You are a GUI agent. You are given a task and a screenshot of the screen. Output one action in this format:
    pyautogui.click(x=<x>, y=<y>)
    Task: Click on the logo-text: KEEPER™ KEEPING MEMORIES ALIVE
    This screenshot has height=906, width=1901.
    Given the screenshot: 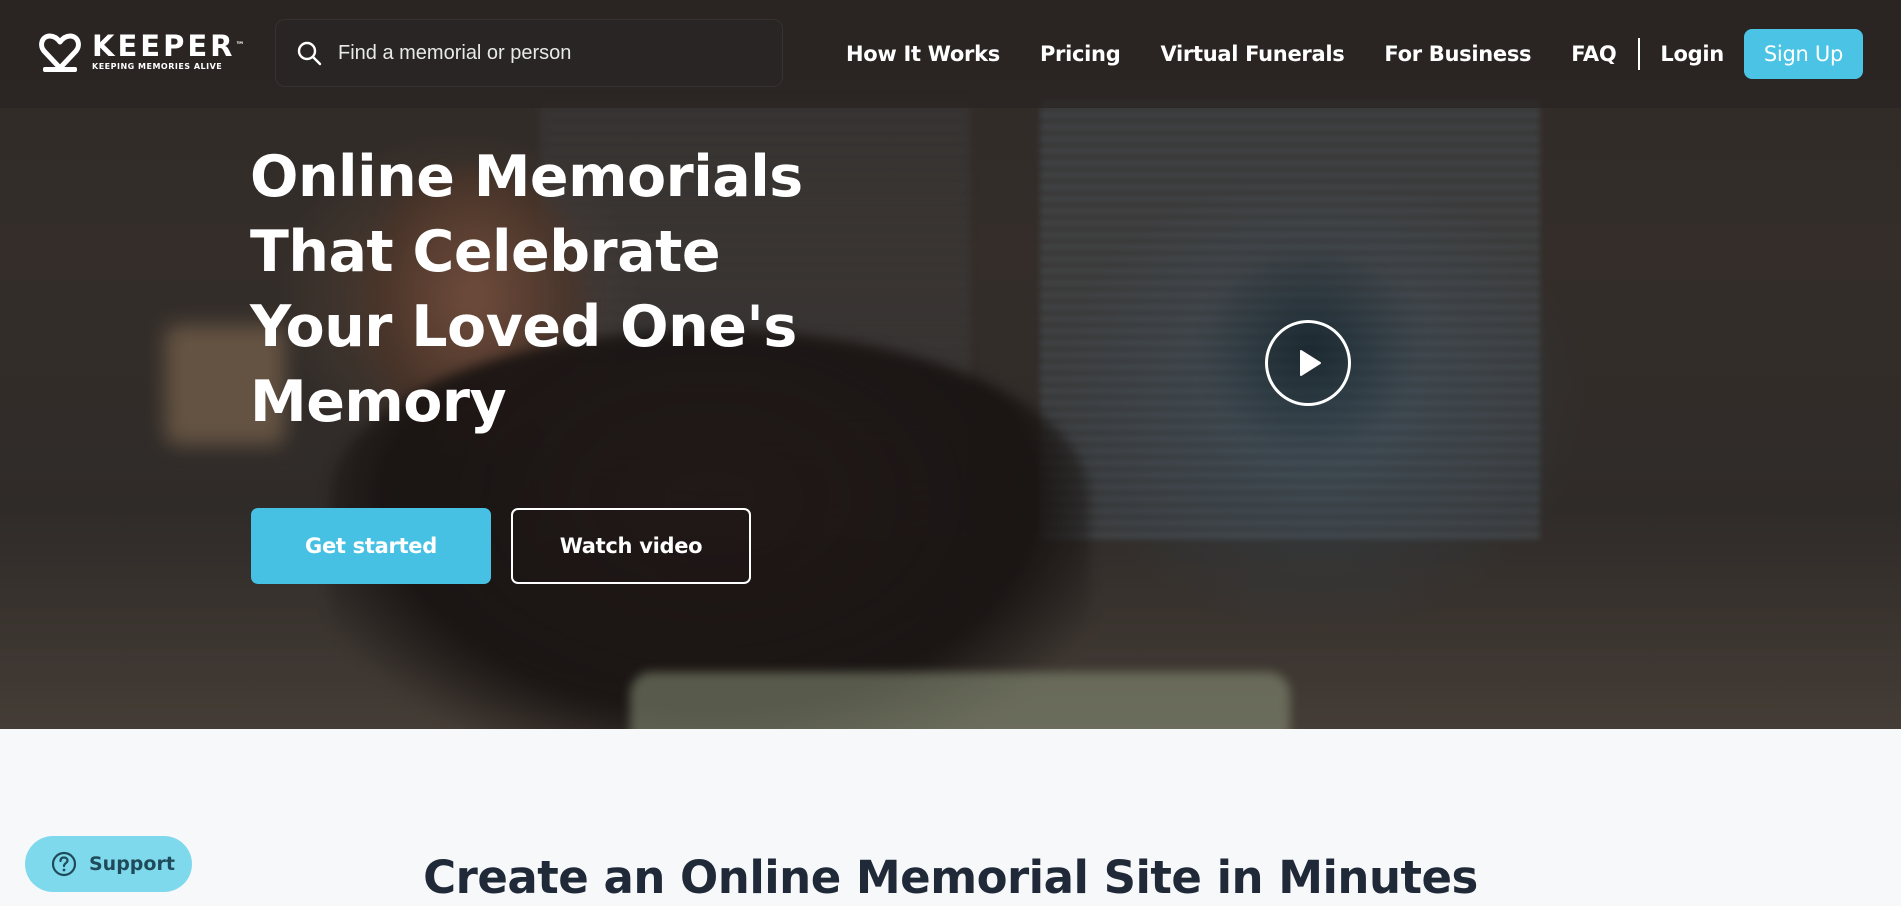 What is the action you would take?
    pyautogui.click(x=168, y=52)
    